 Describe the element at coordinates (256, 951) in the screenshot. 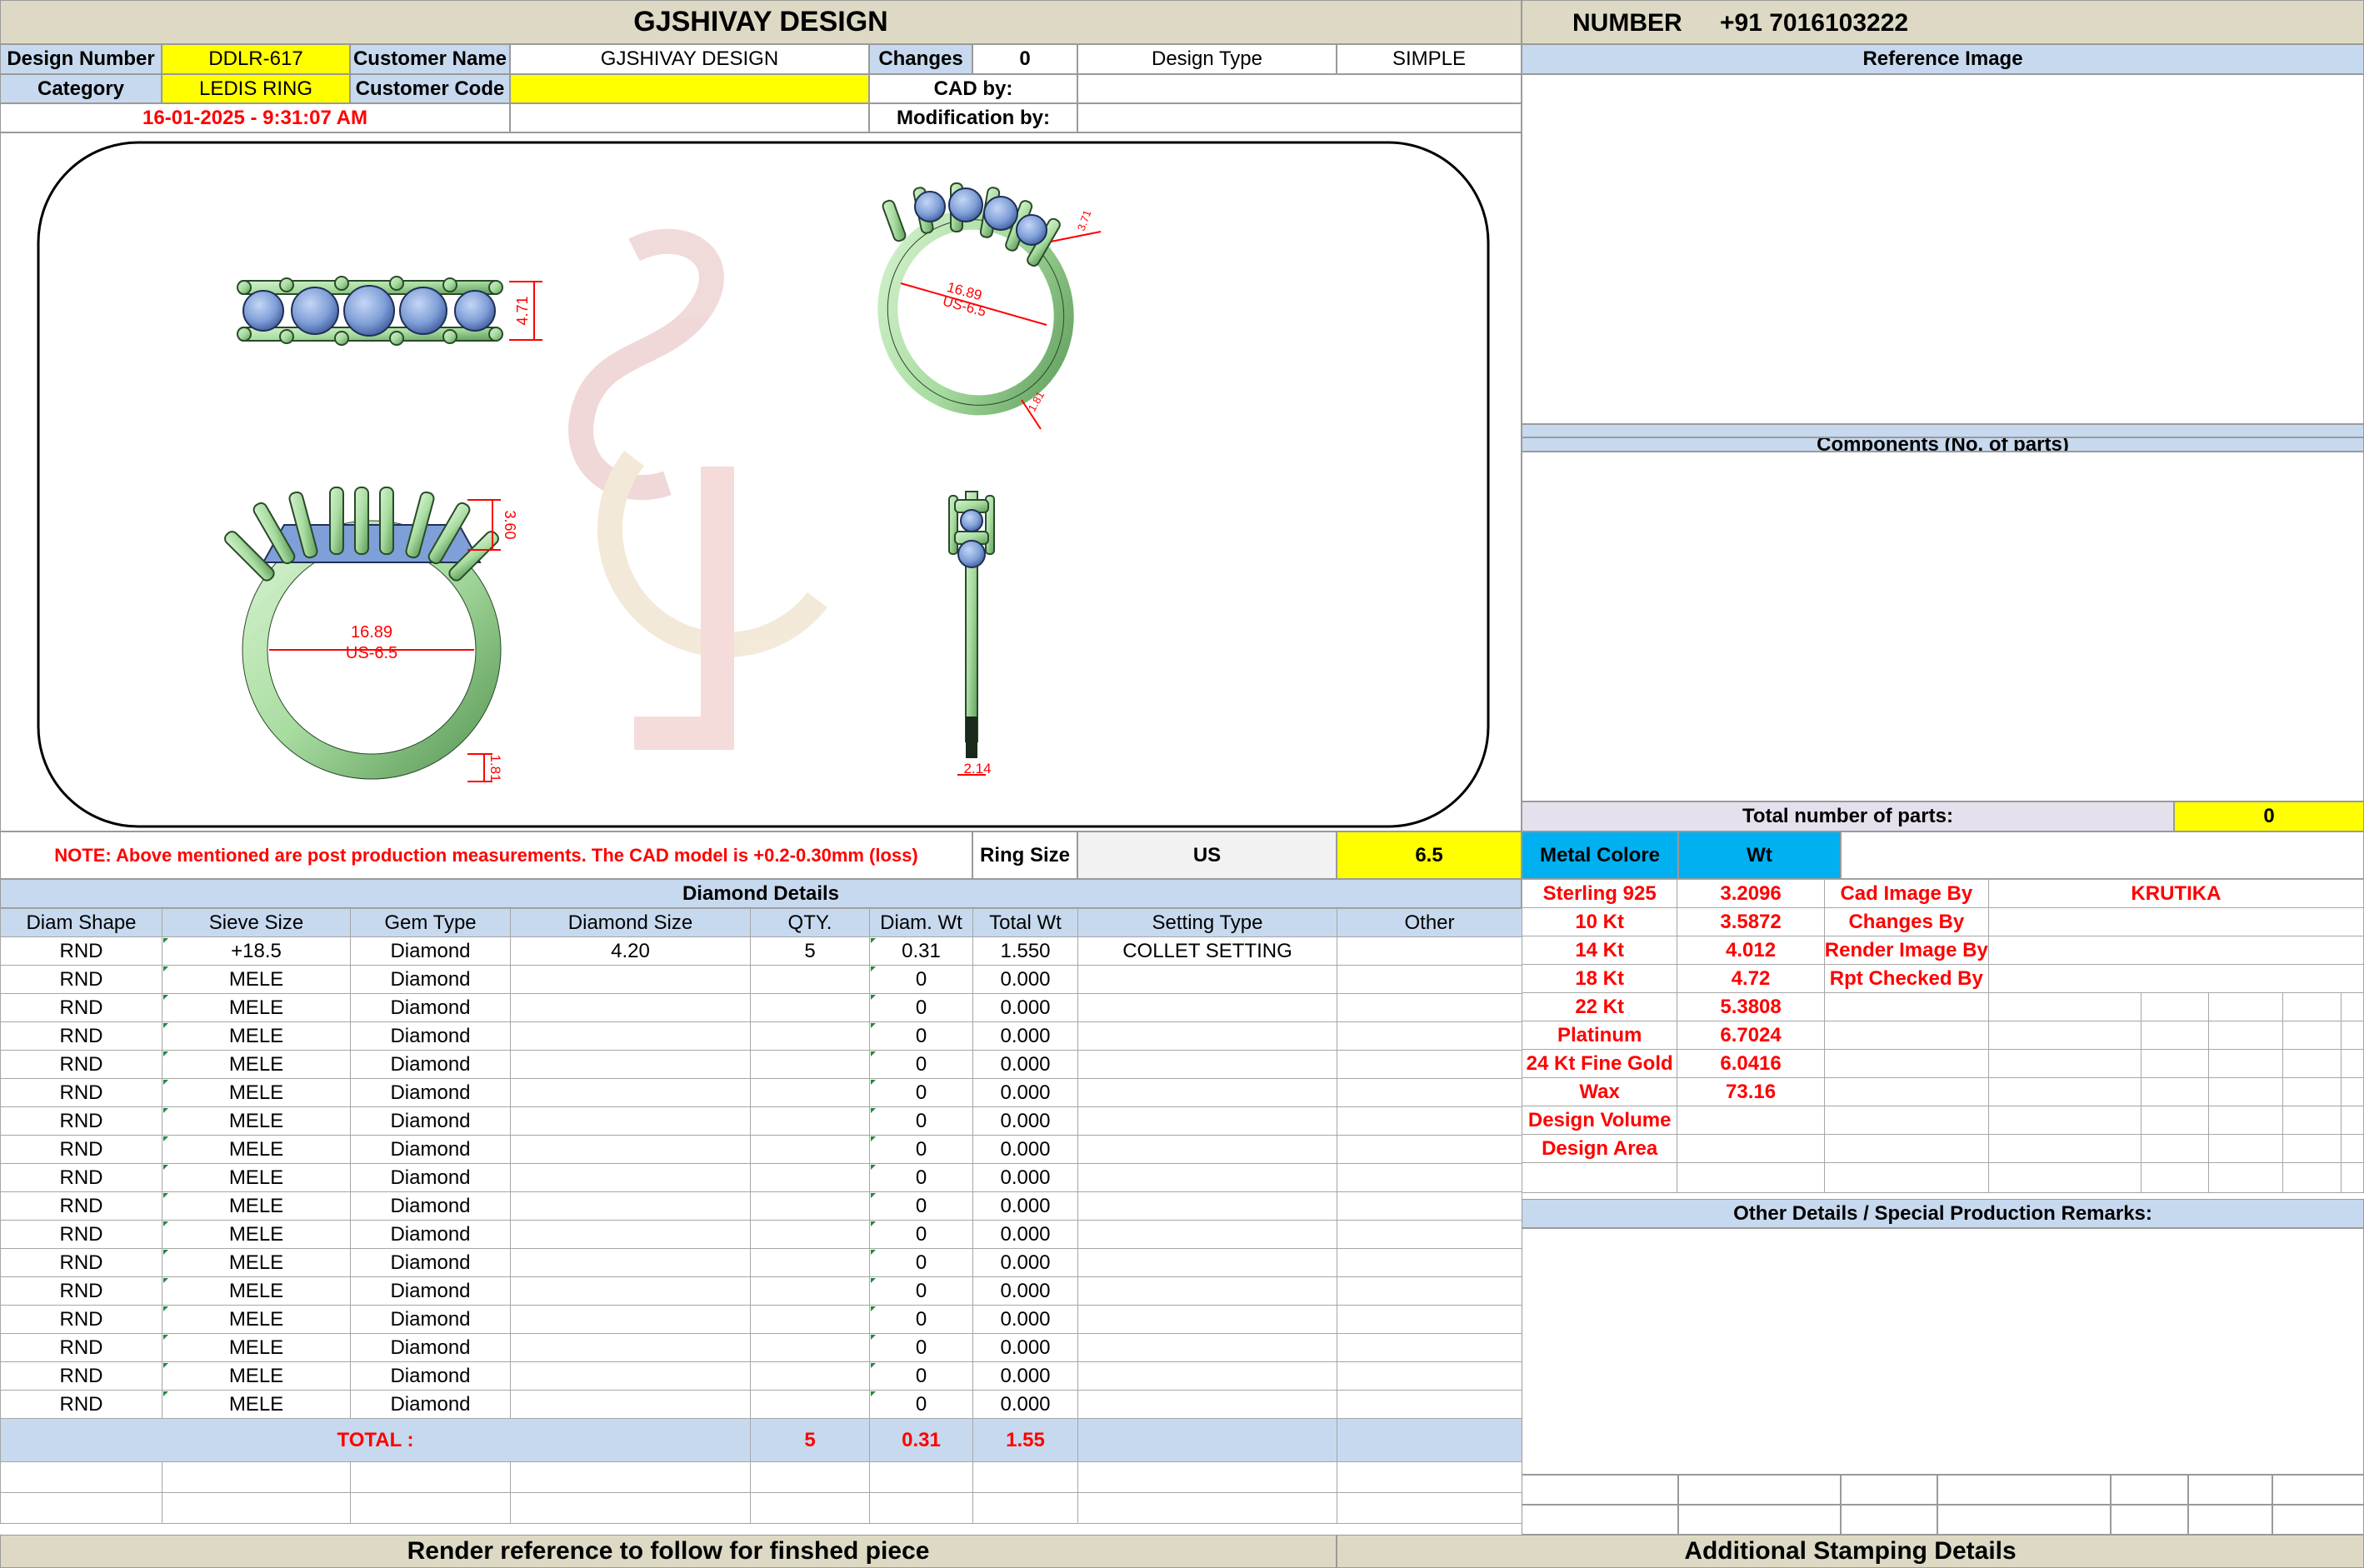

I see `diamond-cell-sieve: +18.5` at that location.